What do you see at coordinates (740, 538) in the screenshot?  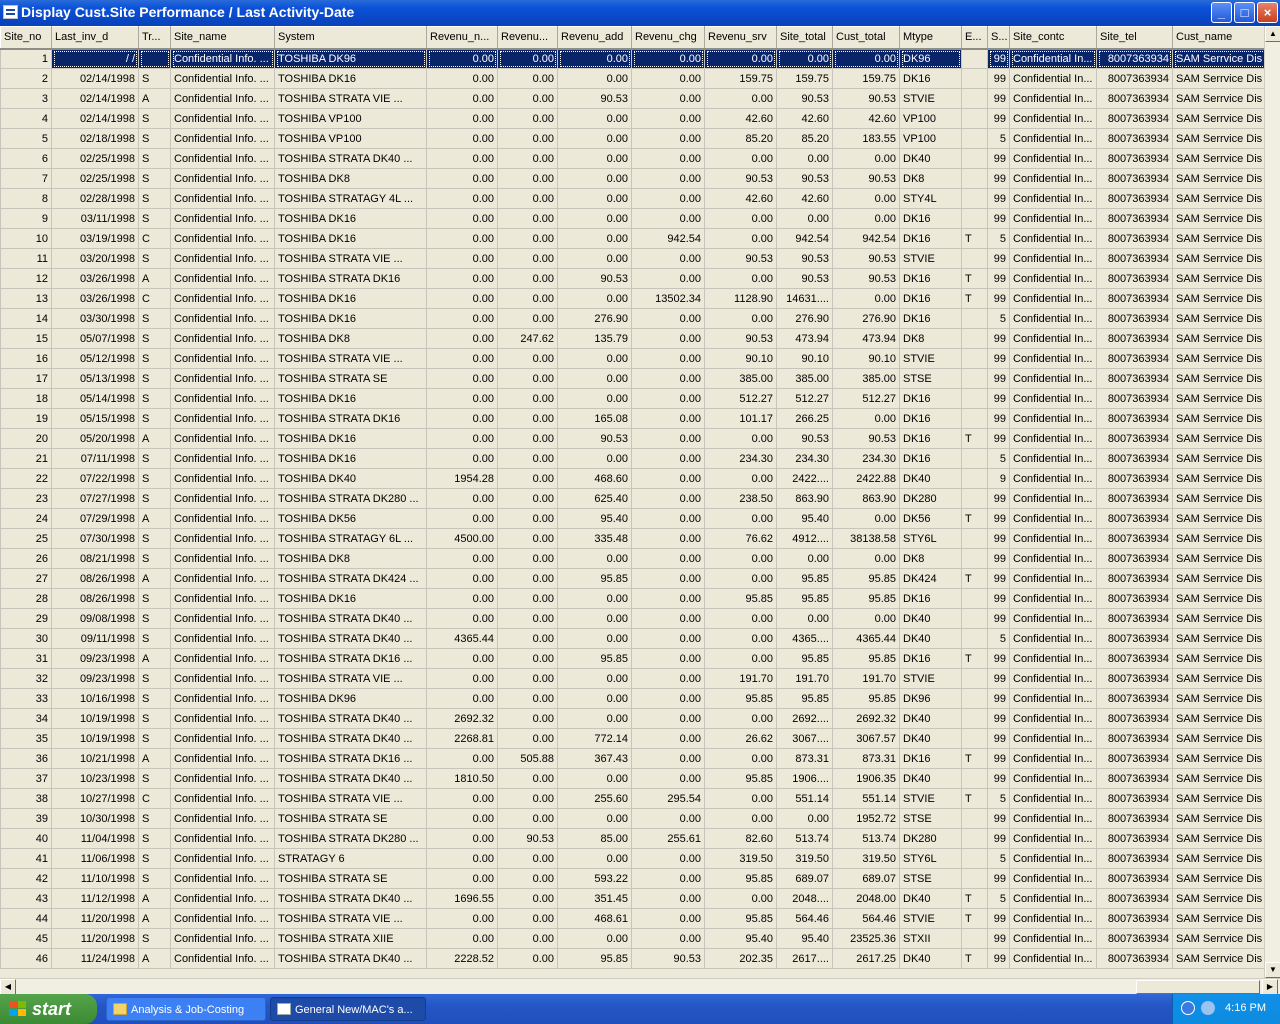 I see `table-cell: 76.62` at bounding box center [740, 538].